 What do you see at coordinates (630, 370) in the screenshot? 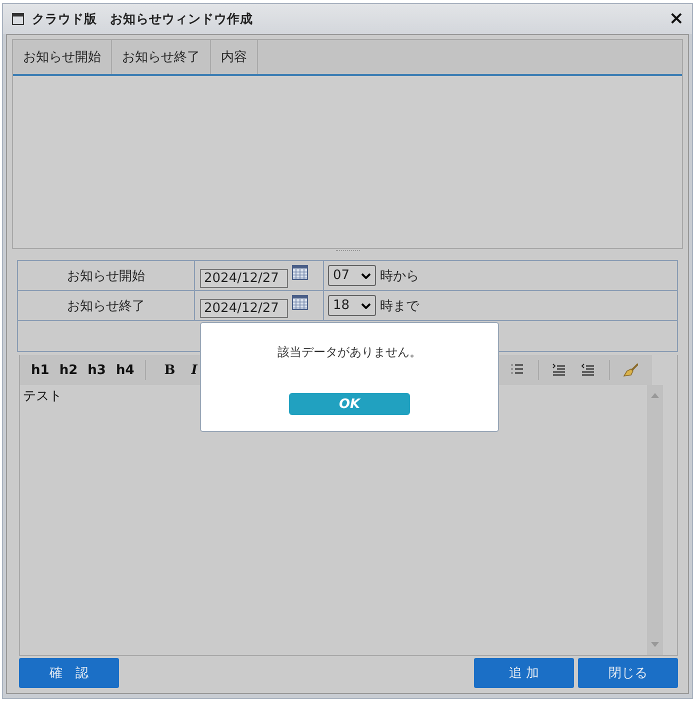
I see `brush-icon` at bounding box center [630, 370].